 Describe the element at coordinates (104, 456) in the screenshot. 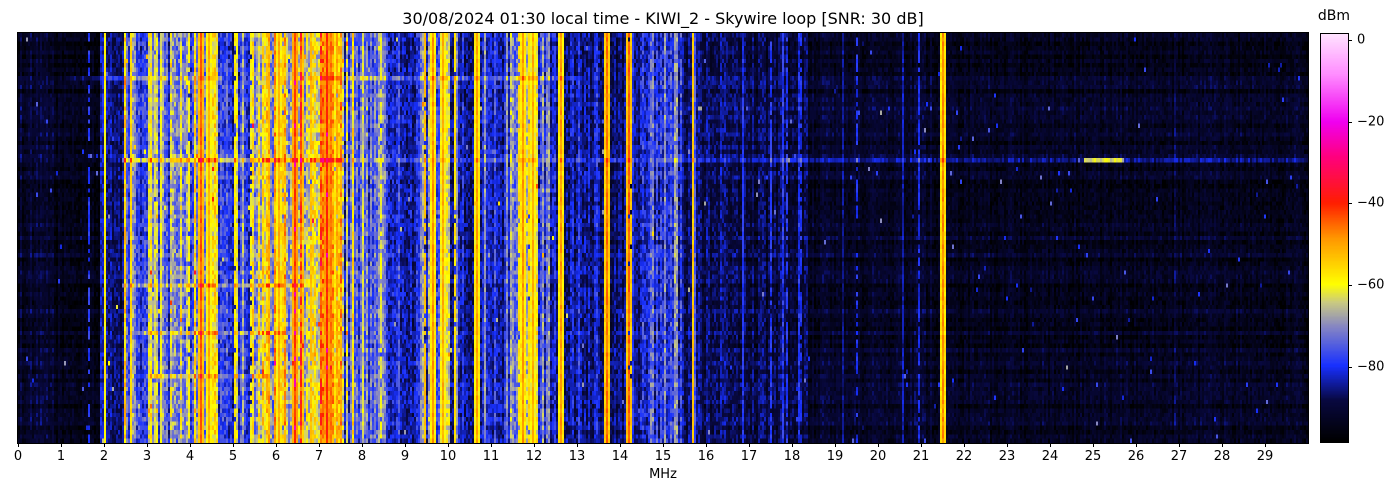

I see `x-tick-label: 2` at that location.